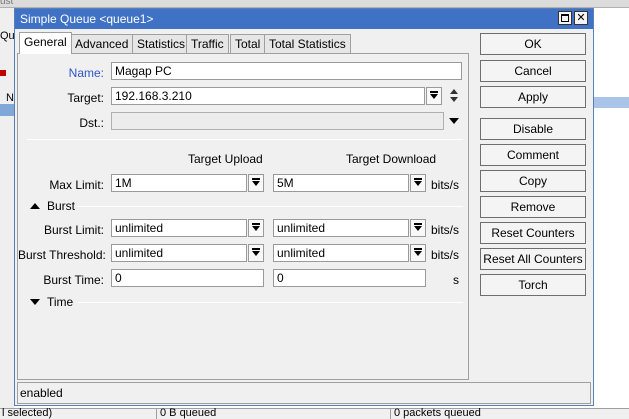  I want to click on close-button: ✕, so click(581, 18).